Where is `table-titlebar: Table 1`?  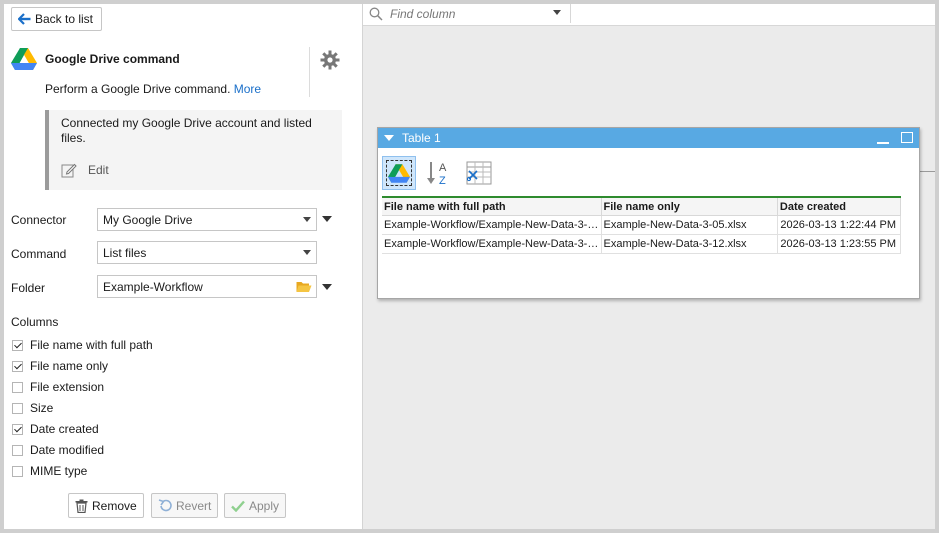
table-titlebar: Table 1 is located at coordinates (648, 138).